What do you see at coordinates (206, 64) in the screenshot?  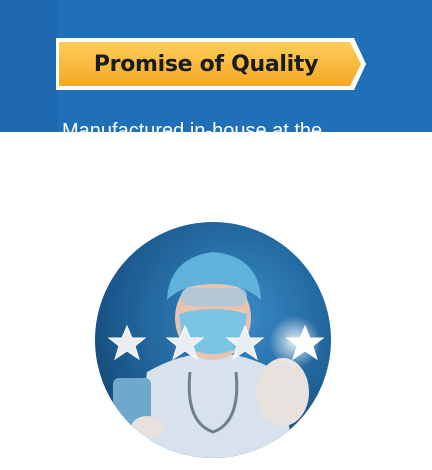 I see `page-title: Promise of Quality` at bounding box center [206, 64].